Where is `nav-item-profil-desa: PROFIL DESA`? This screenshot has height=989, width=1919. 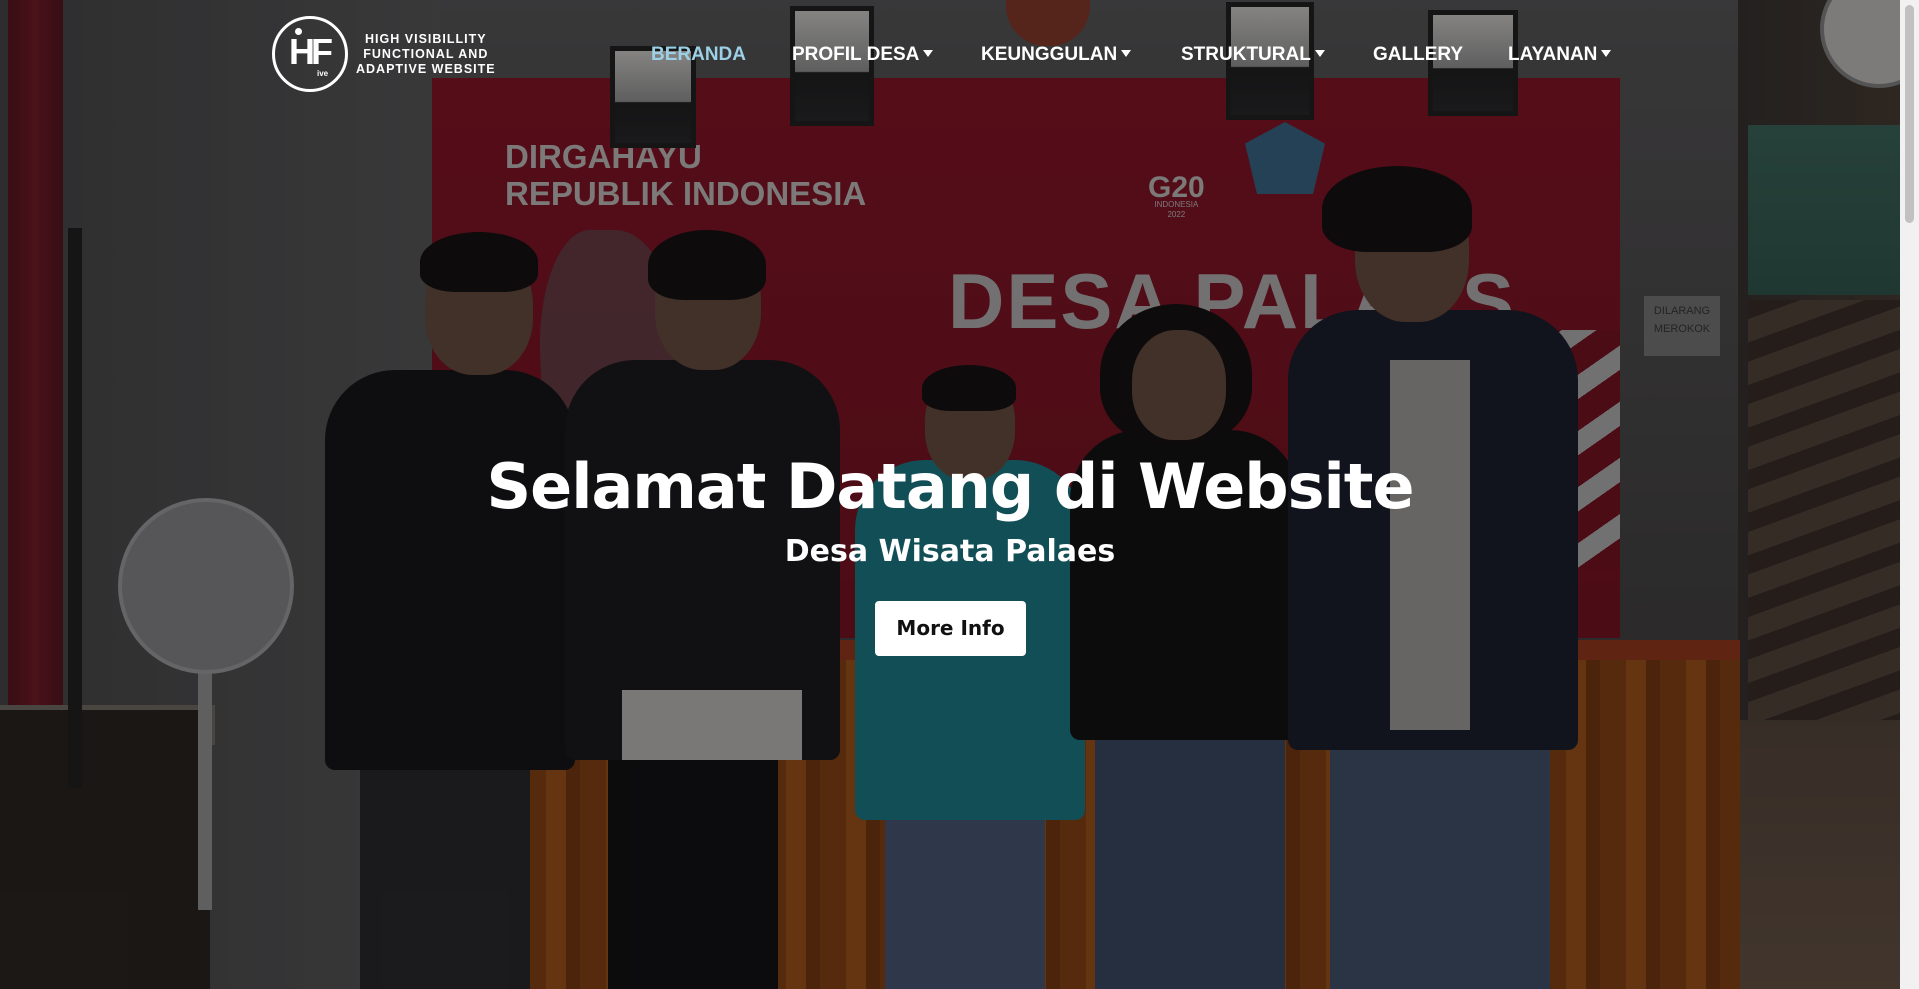
nav-item-profil-desa: PROFIL DESA is located at coordinates (863, 55).